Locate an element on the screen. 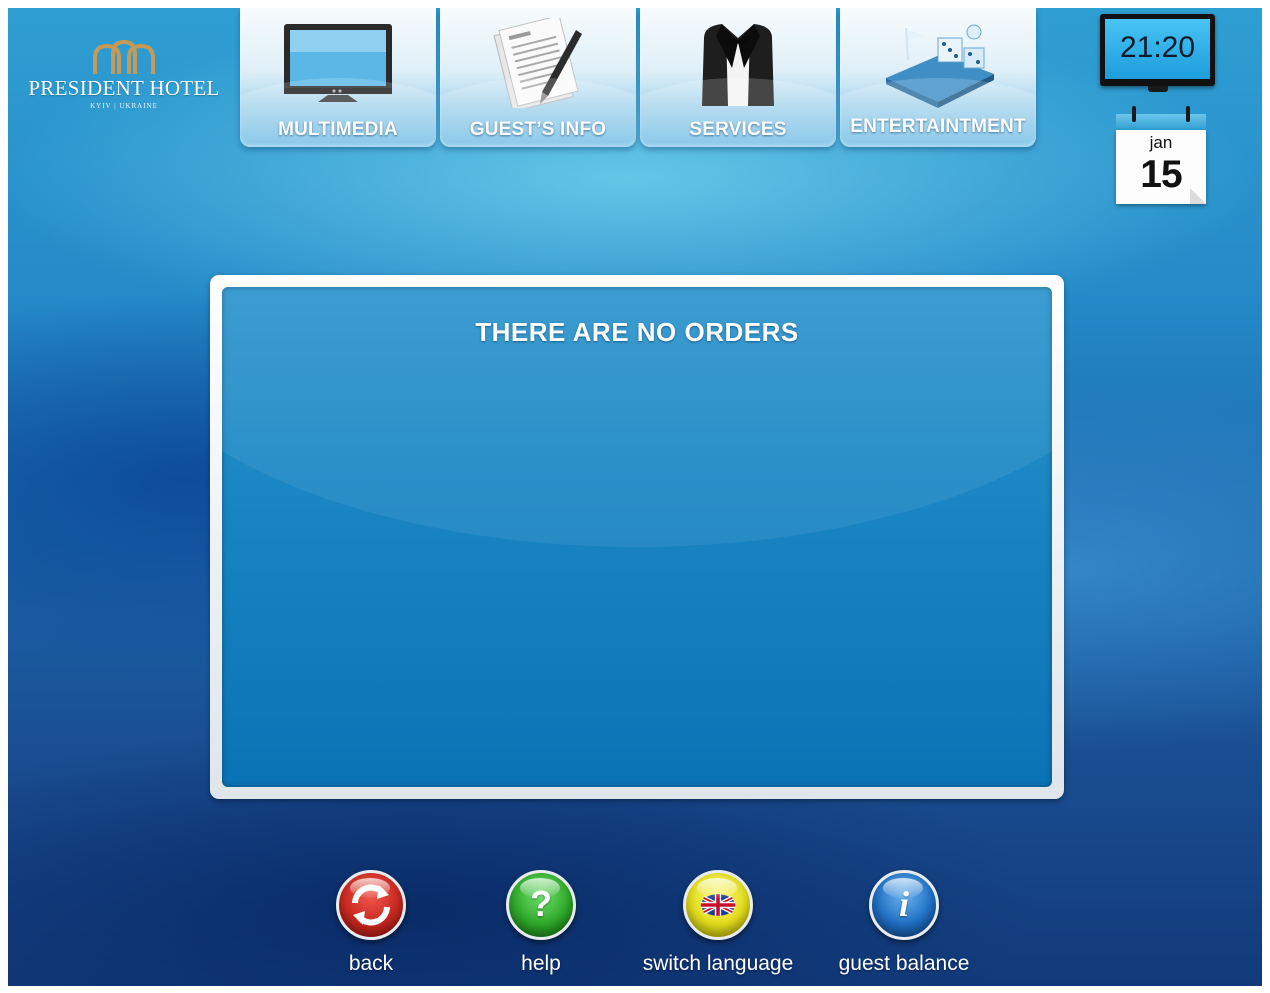 Image resolution: width=1270 pixels, height=993 pixels. tab-multimedia: MULTIMEDIA is located at coordinates (338, 77).